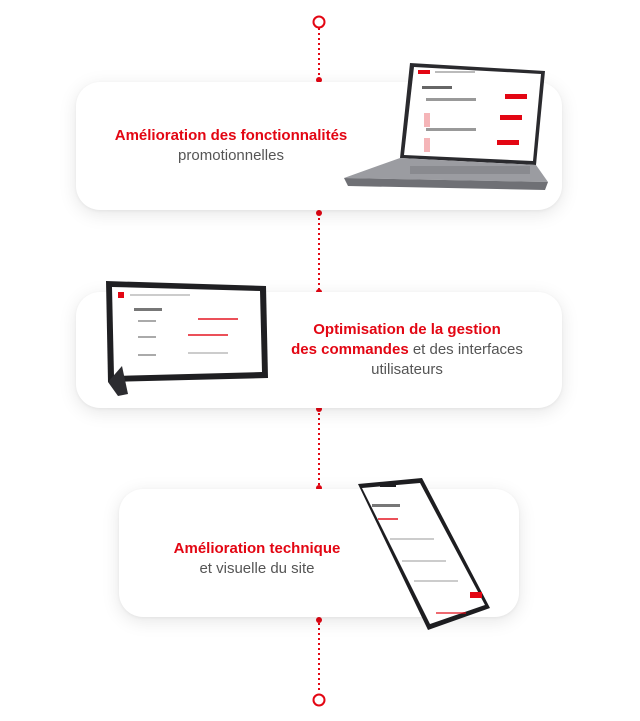 The width and height of the screenshot is (640, 721). Describe the element at coordinates (231, 135) in the screenshot. I see `step-1-title: Amélioration des fonctionnalités` at that location.